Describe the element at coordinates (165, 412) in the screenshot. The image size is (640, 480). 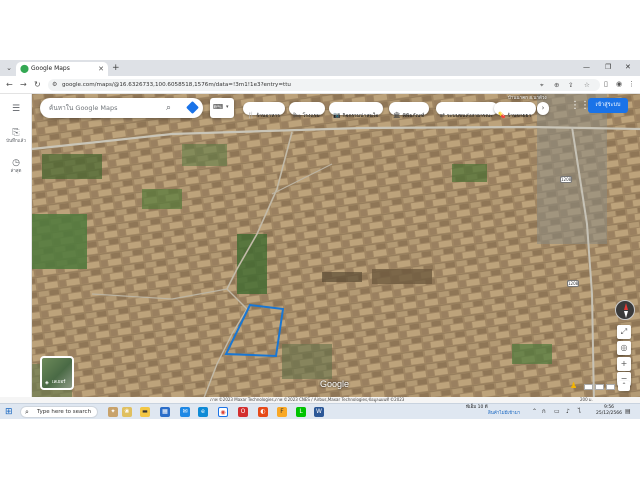
I see `store-icon: ▦` at that location.